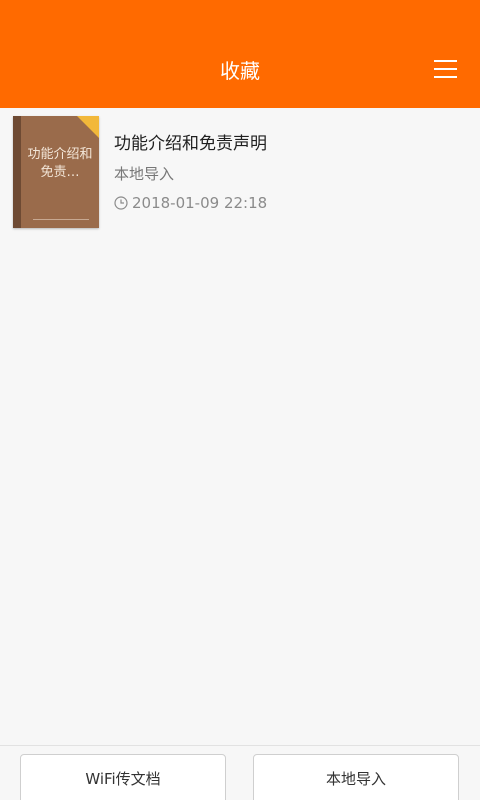 The image size is (480, 800). I want to click on clock-icon, so click(121, 203).